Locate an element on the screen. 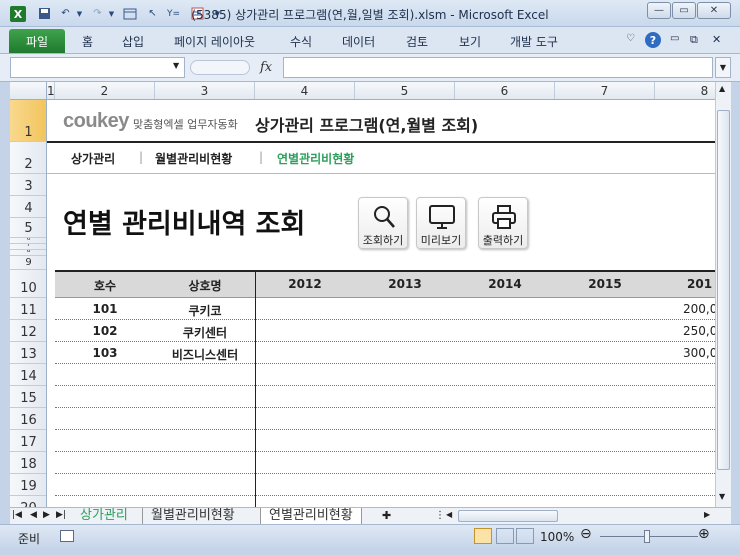 The height and width of the screenshot is (555, 740). col-header-4: 4 is located at coordinates (305, 90).